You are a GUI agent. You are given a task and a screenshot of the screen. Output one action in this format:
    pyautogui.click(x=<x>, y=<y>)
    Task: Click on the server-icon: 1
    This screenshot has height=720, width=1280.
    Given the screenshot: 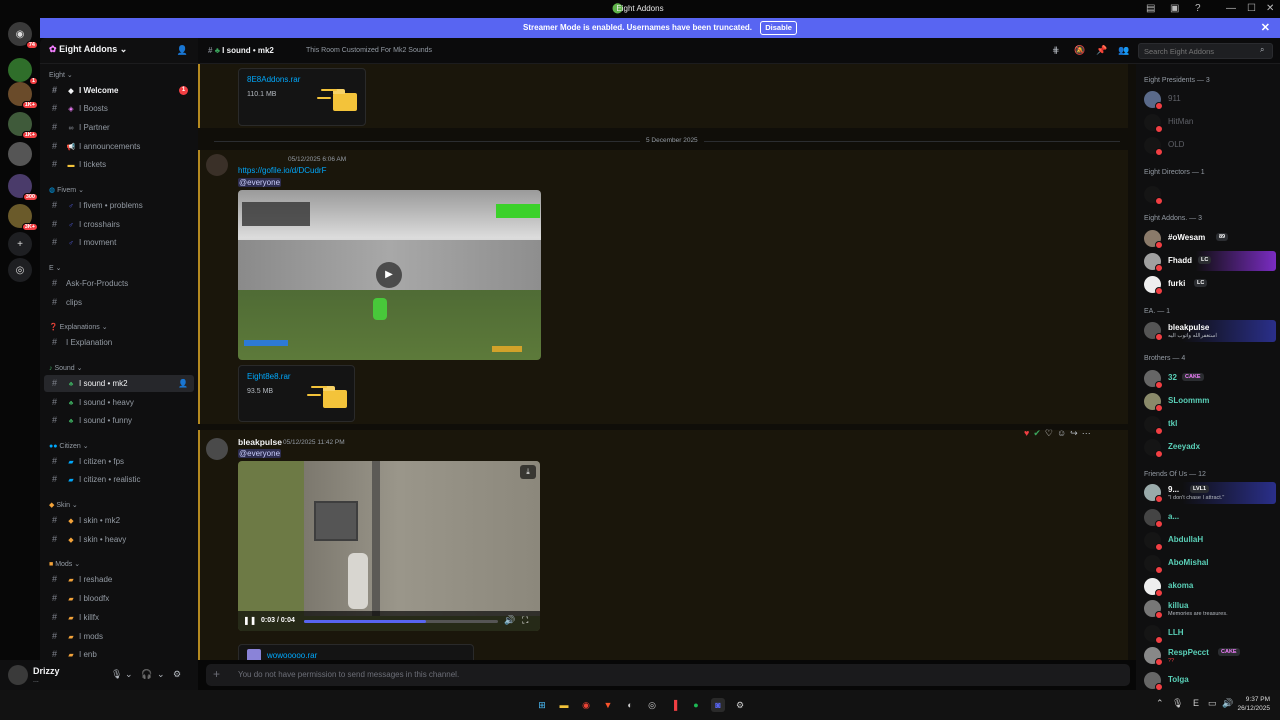 What is the action you would take?
    pyautogui.click(x=23, y=71)
    